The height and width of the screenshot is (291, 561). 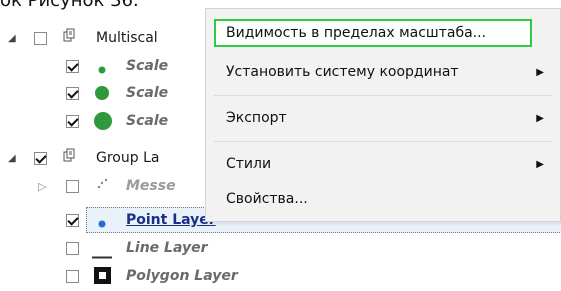 I want to click on layer-label: Polygon Layer, so click(x=182, y=276).